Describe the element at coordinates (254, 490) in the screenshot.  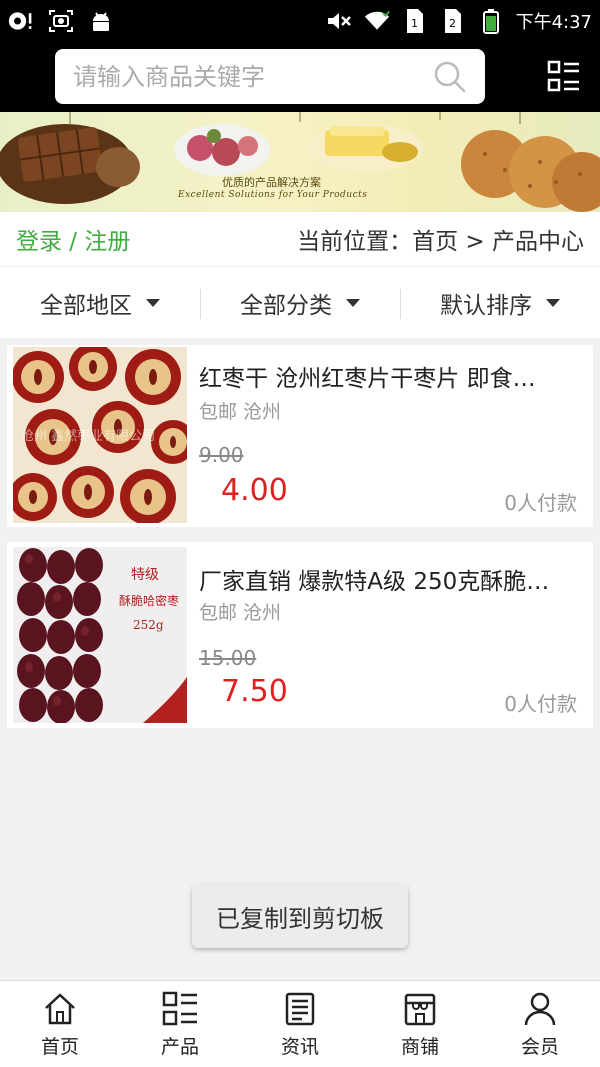
I see `product-price: 4.00` at that location.